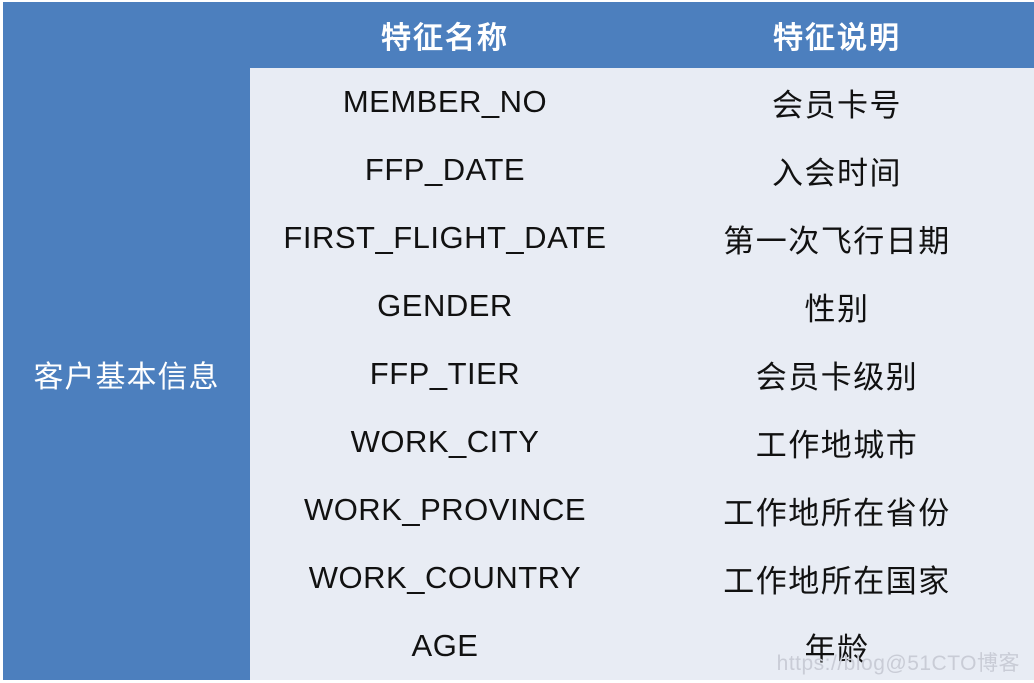 The width and height of the screenshot is (1034, 683). What do you see at coordinates (445, 306) in the screenshot?
I see `cell-feature-name: GENDER` at bounding box center [445, 306].